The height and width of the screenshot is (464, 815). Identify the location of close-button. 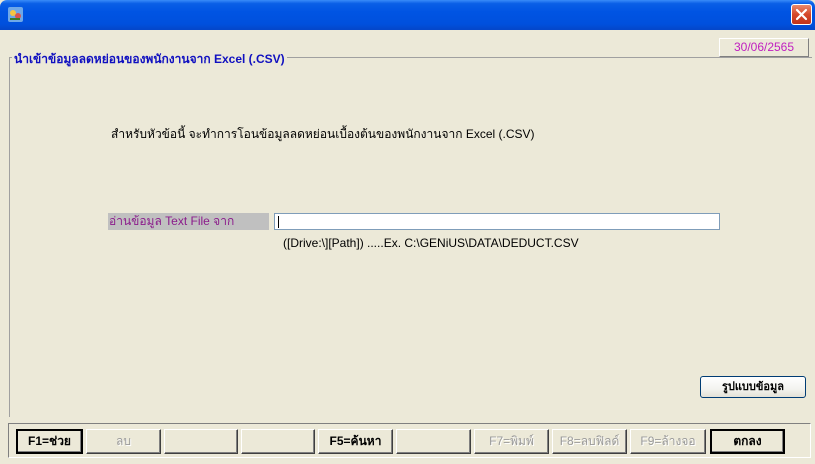
(801, 14).